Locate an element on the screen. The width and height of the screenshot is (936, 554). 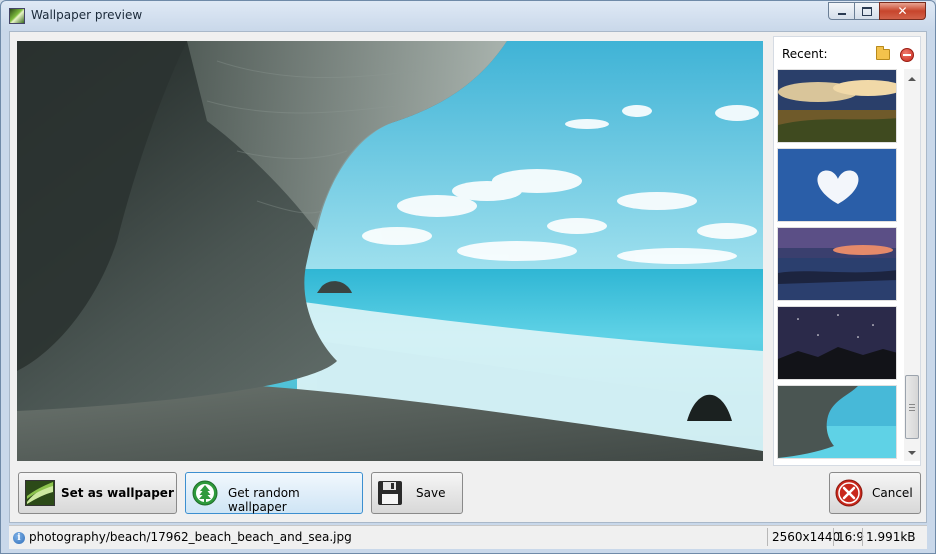
close-button: ✕ is located at coordinates (902, 11).